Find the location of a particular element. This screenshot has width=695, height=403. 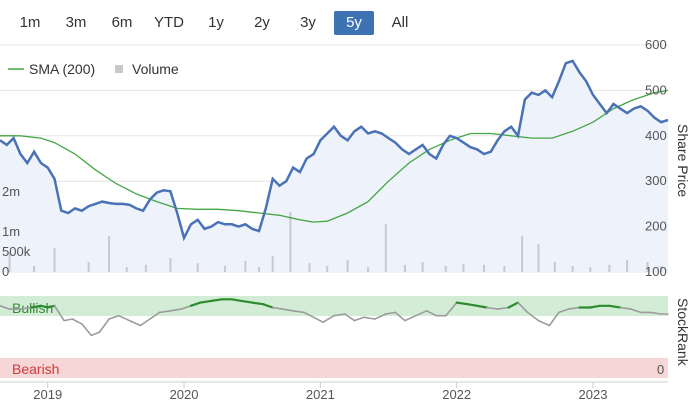

volume-tick-label: 0 is located at coordinates (5, 271).